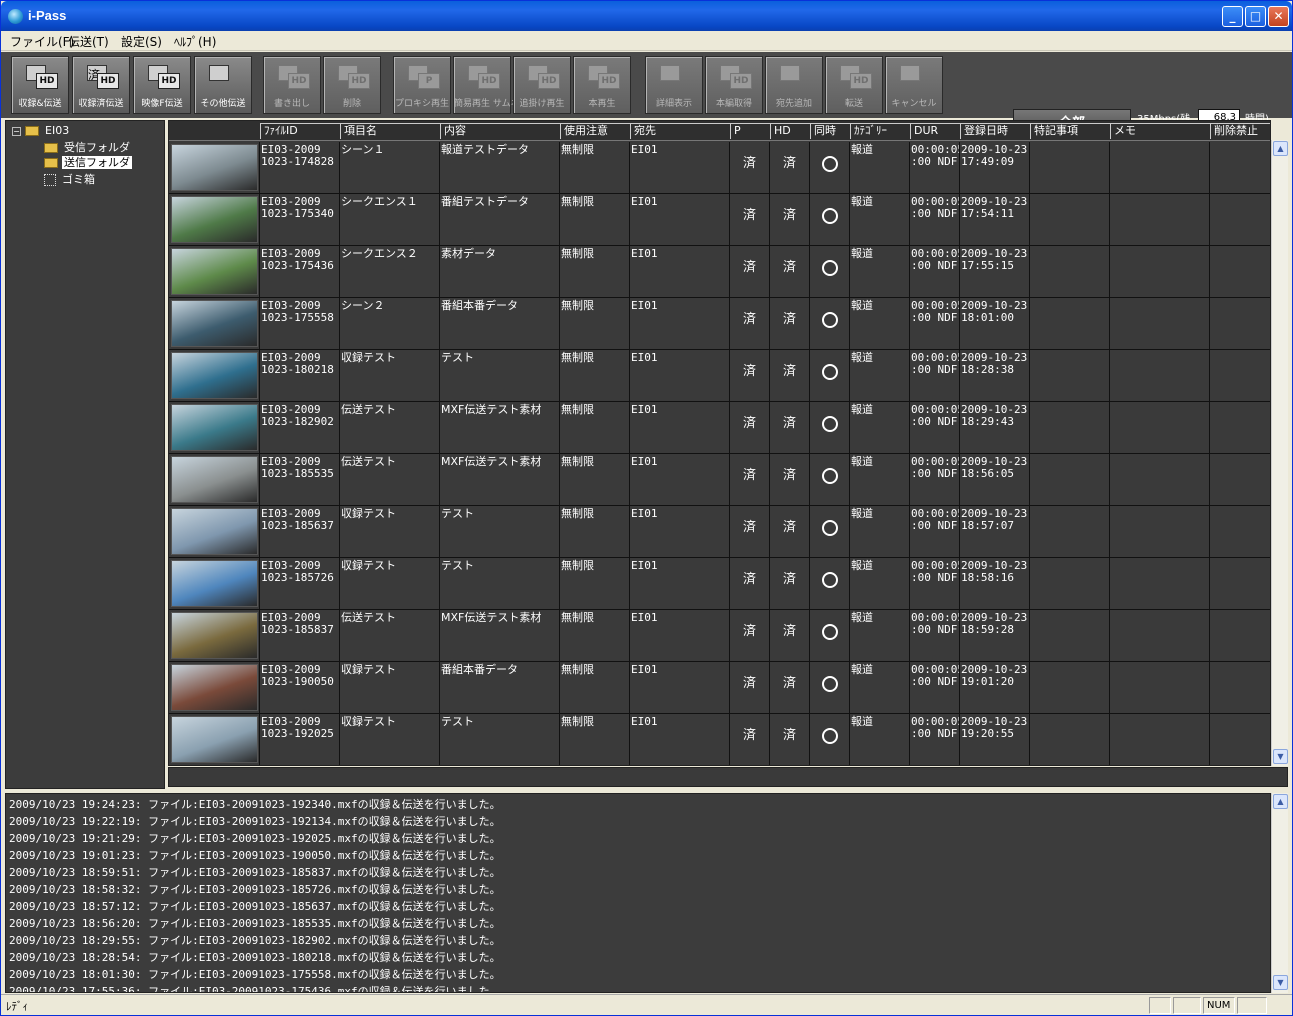 The width and height of the screenshot is (1293, 1016). What do you see at coordinates (223, 85) in the screenshot?
I see `toolbar-button-3: その他伝送` at bounding box center [223, 85].